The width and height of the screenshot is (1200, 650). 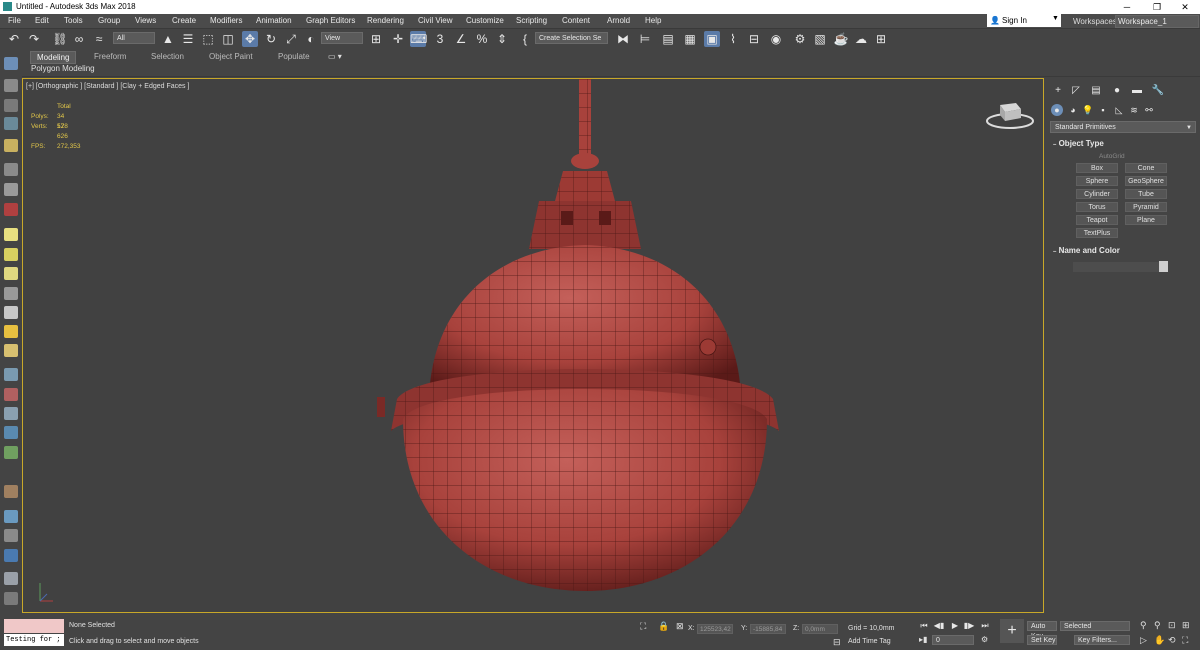 What do you see at coordinates (531, 20) in the screenshot?
I see `menu-scripting: Scripting` at bounding box center [531, 20].